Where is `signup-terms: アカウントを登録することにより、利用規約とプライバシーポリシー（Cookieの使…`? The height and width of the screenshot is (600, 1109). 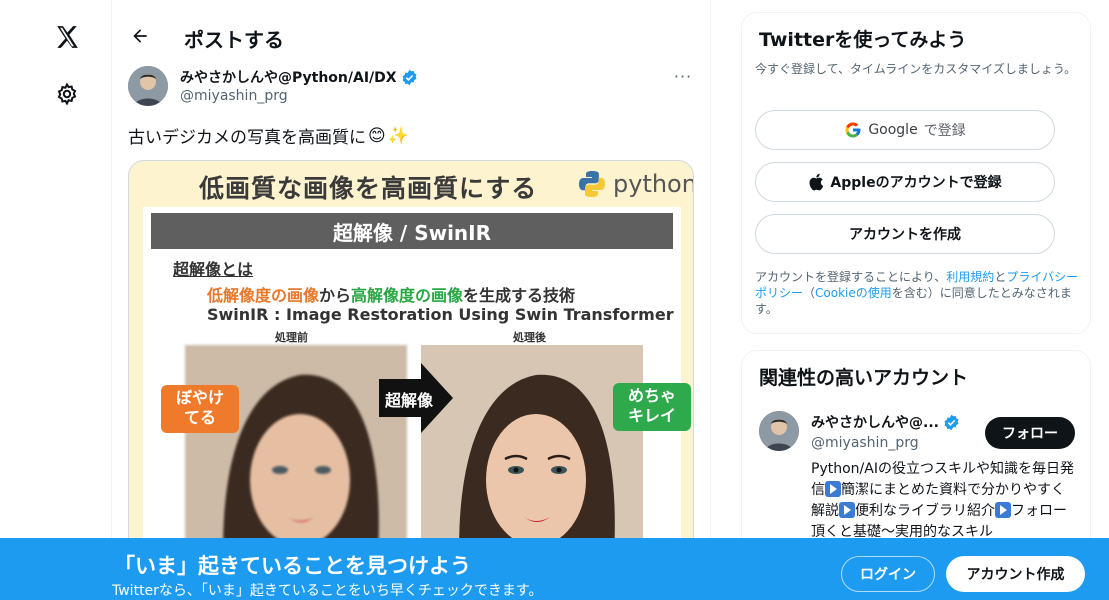
signup-terms: アカウントを登録することにより、利用規約とプライバシーポリシー（Cookieの使… is located at coordinates (920, 293).